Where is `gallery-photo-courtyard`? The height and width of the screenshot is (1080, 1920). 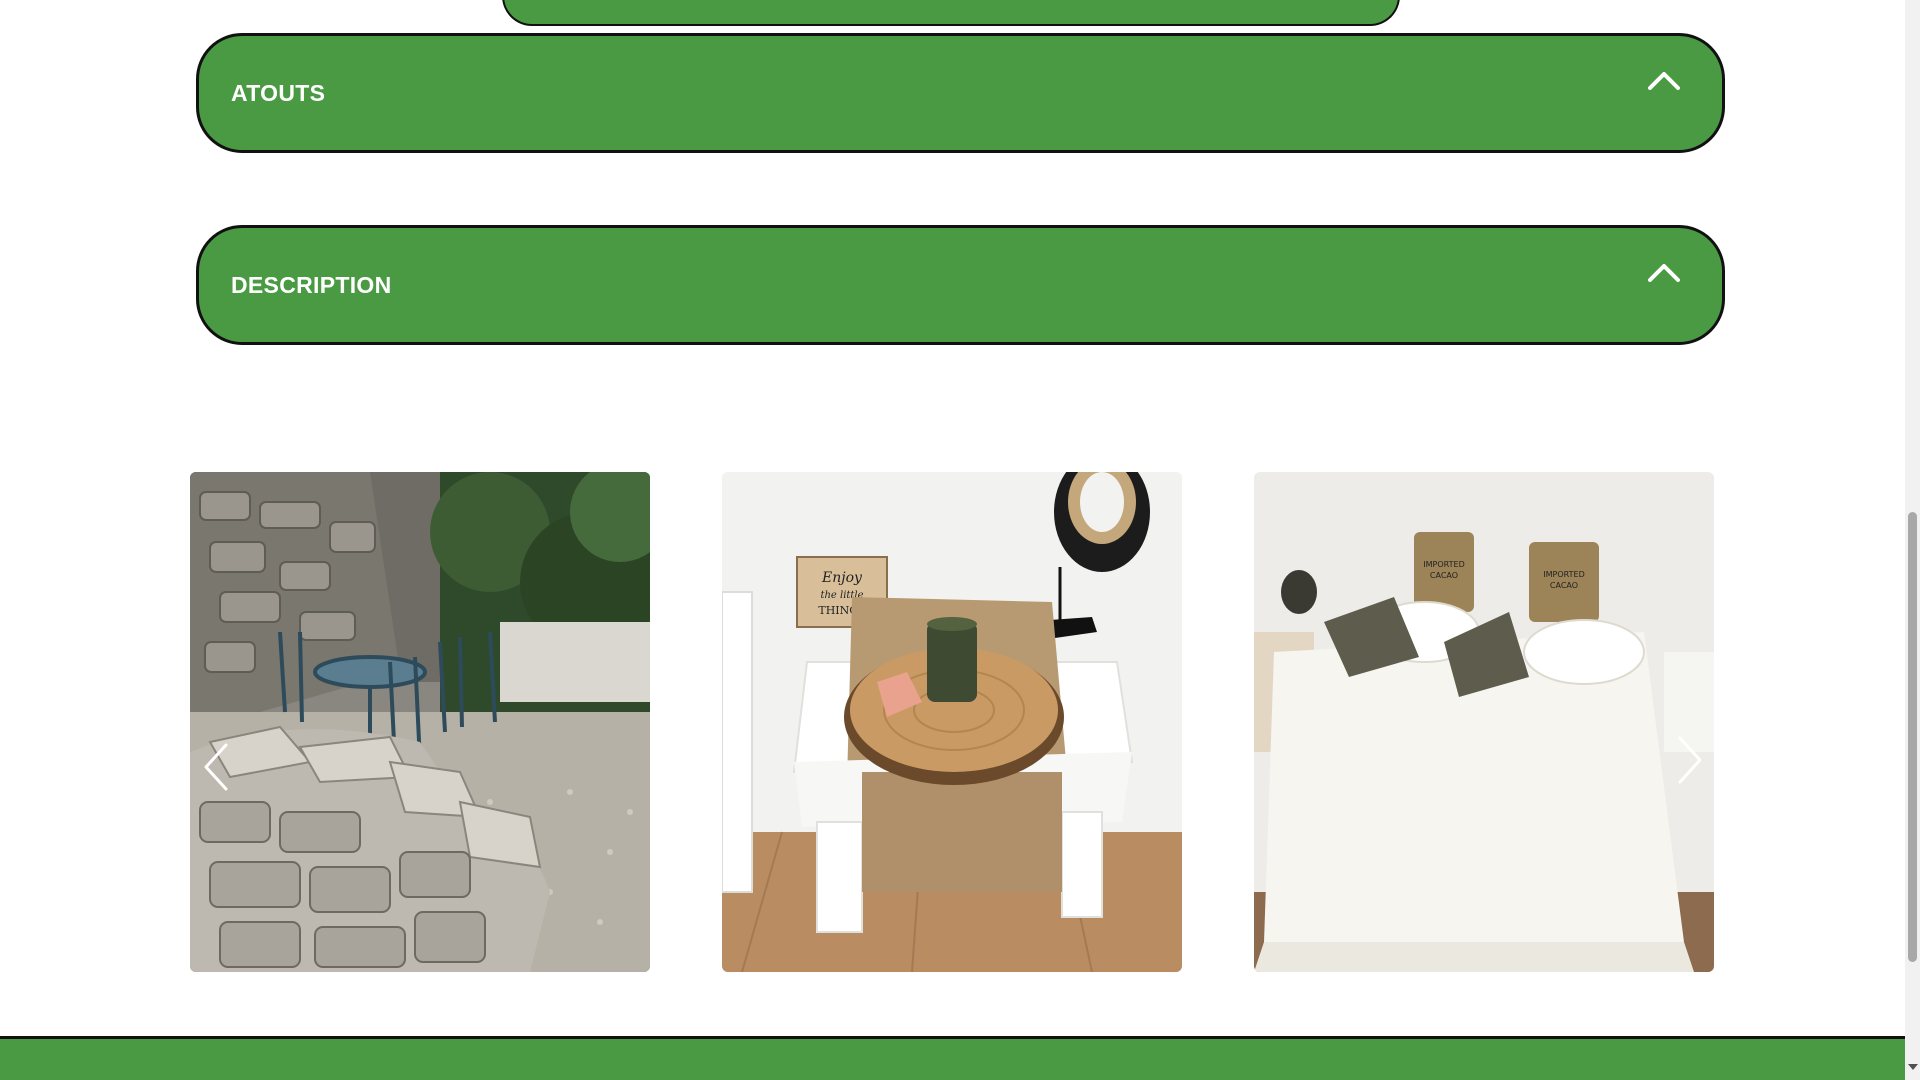 gallery-photo-courtyard is located at coordinates (420, 722).